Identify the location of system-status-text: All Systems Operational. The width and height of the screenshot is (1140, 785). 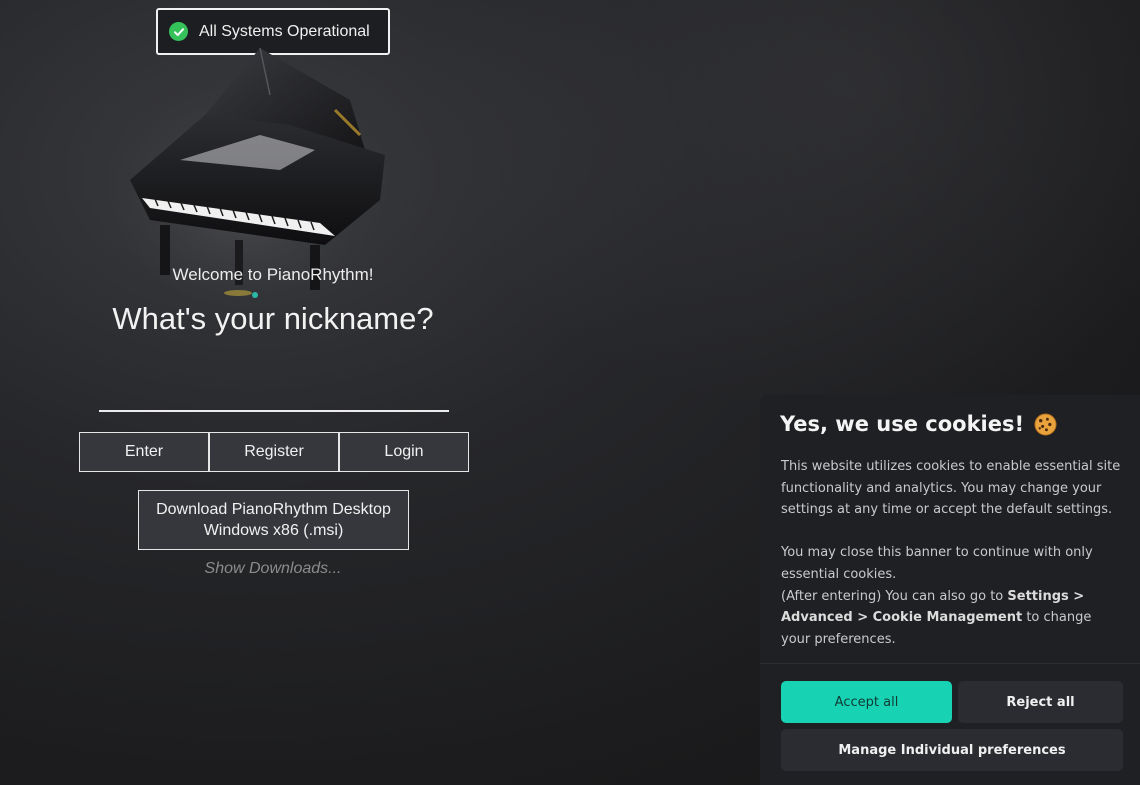
(284, 31).